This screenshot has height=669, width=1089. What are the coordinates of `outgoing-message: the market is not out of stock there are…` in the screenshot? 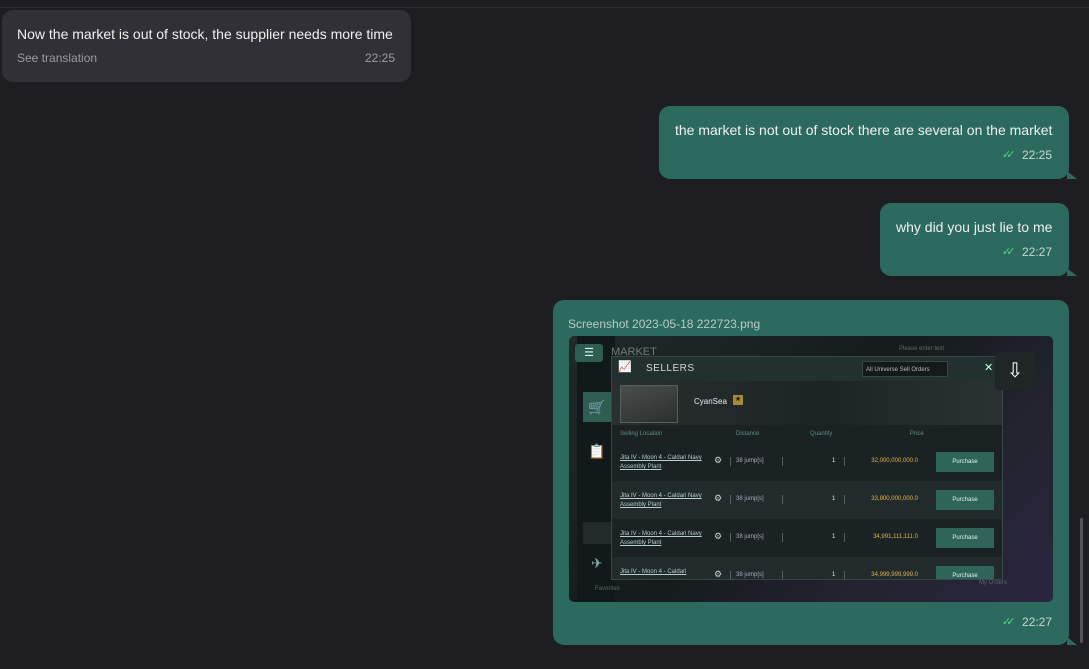 It's located at (864, 142).